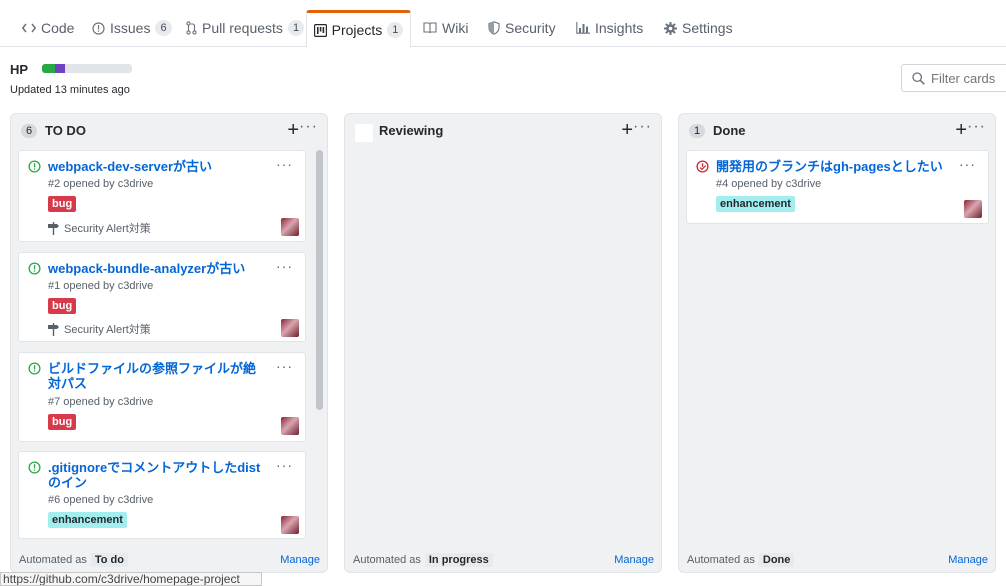  I want to click on pull-request-icon, so click(191, 28).